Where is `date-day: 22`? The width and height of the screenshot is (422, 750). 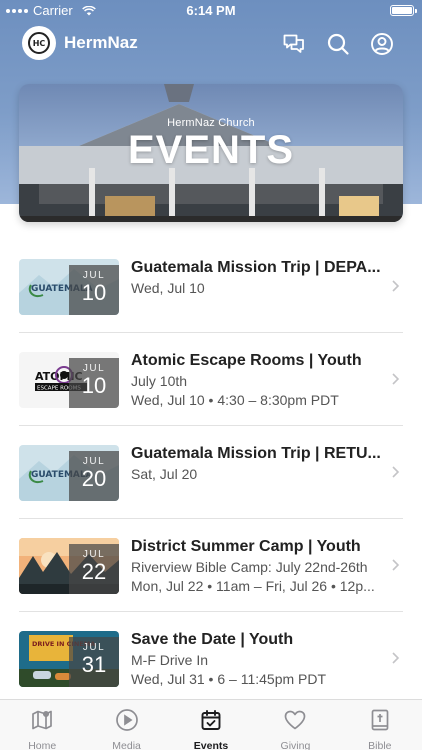
date-day: 22 is located at coordinates (94, 571).